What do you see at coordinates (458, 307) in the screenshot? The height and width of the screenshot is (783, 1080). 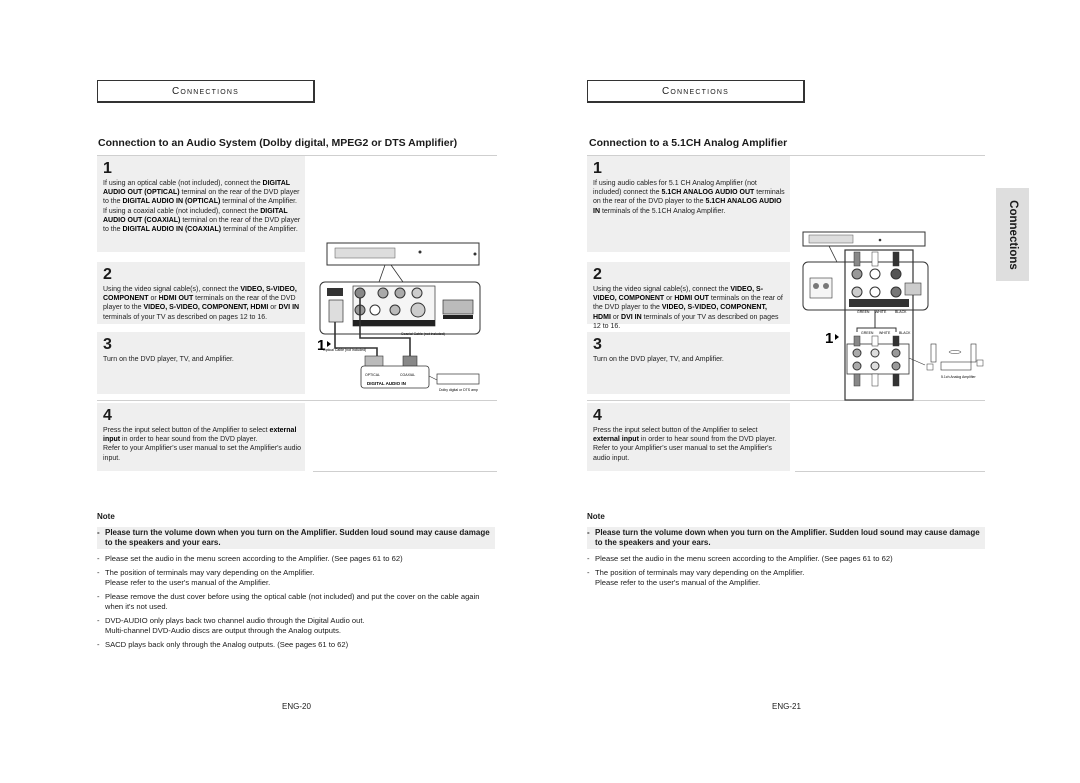 I see `hdmi-out-terminal` at bounding box center [458, 307].